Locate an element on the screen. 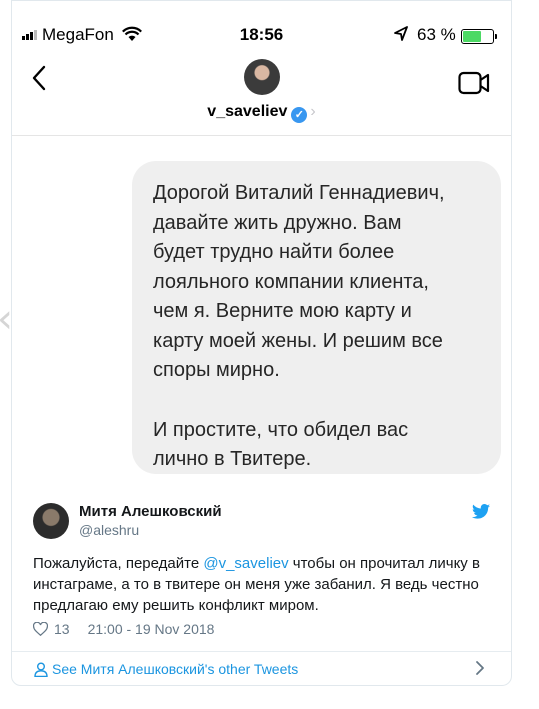 Image resolution: width=539 pixels, height=709 pixels. tweet-meta: 13 21:00 - 19 Nov 2018 is located at coordinates (123, 629).